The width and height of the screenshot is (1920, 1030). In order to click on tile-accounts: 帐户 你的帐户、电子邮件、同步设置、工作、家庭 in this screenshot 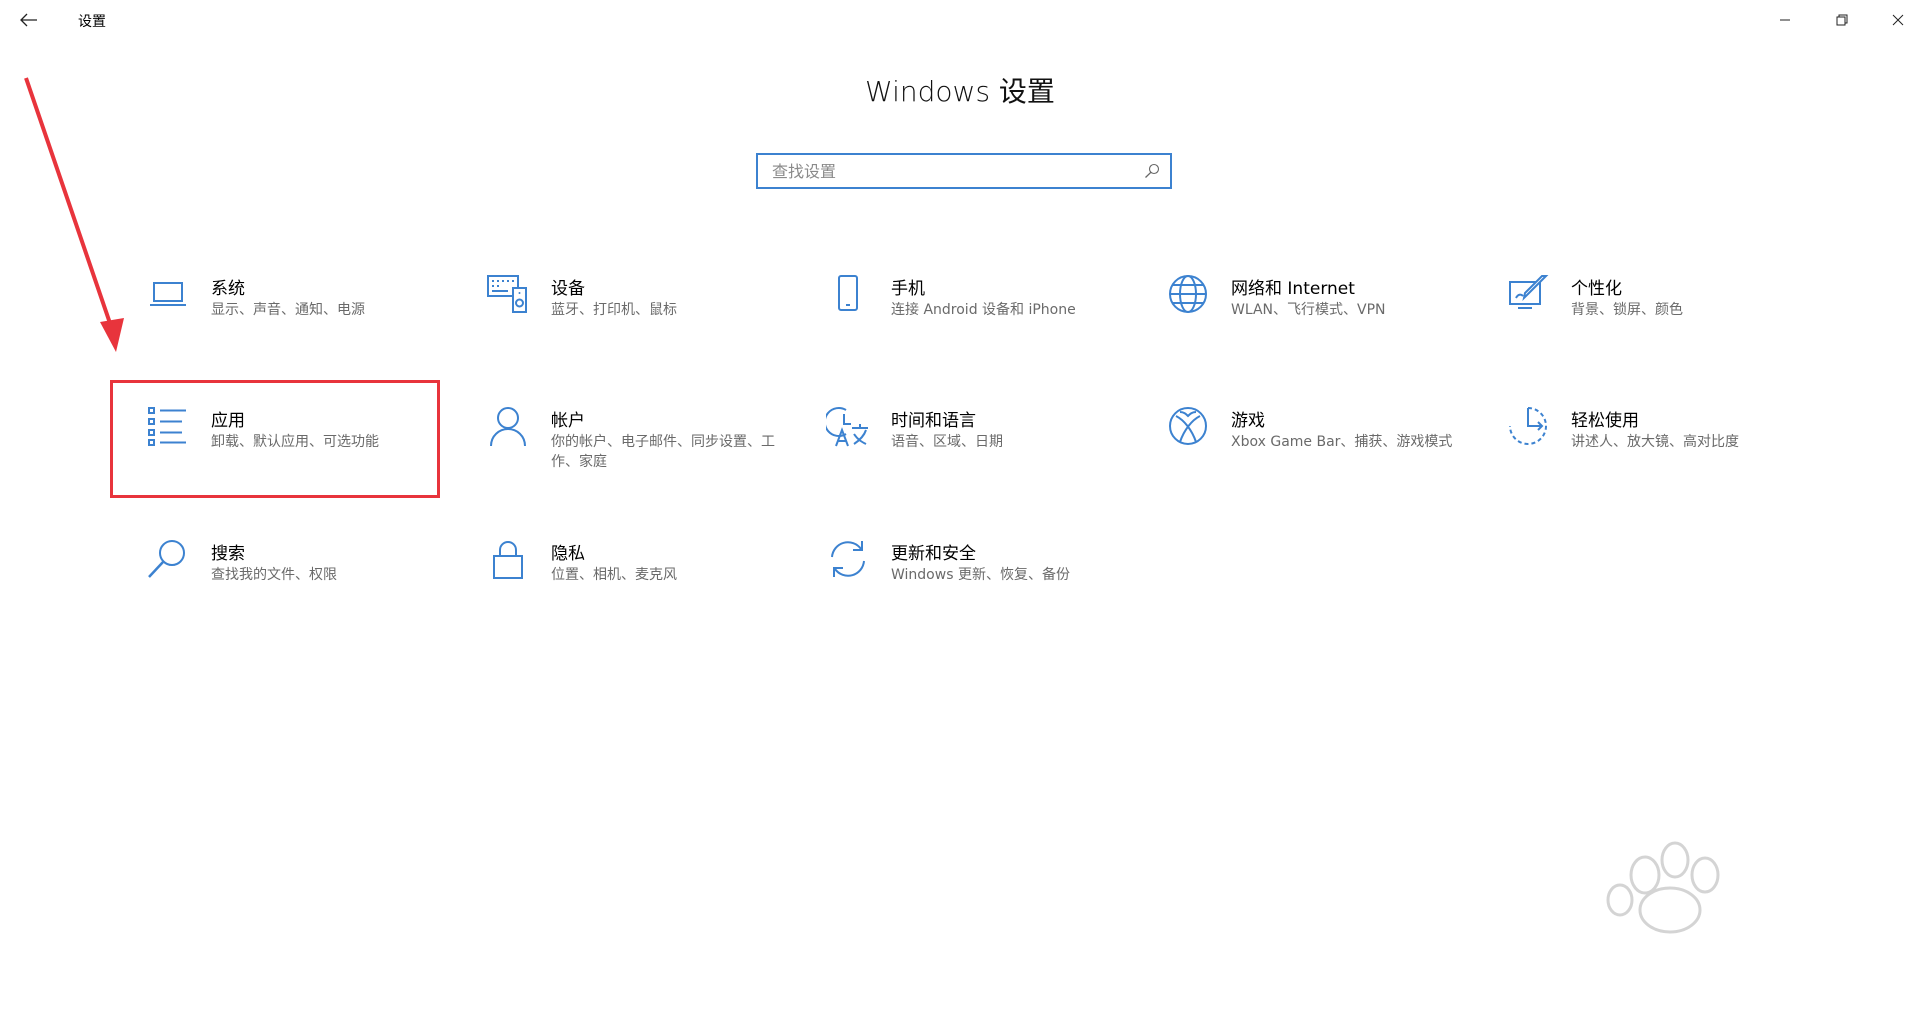, I will do `click(651, 459)`.